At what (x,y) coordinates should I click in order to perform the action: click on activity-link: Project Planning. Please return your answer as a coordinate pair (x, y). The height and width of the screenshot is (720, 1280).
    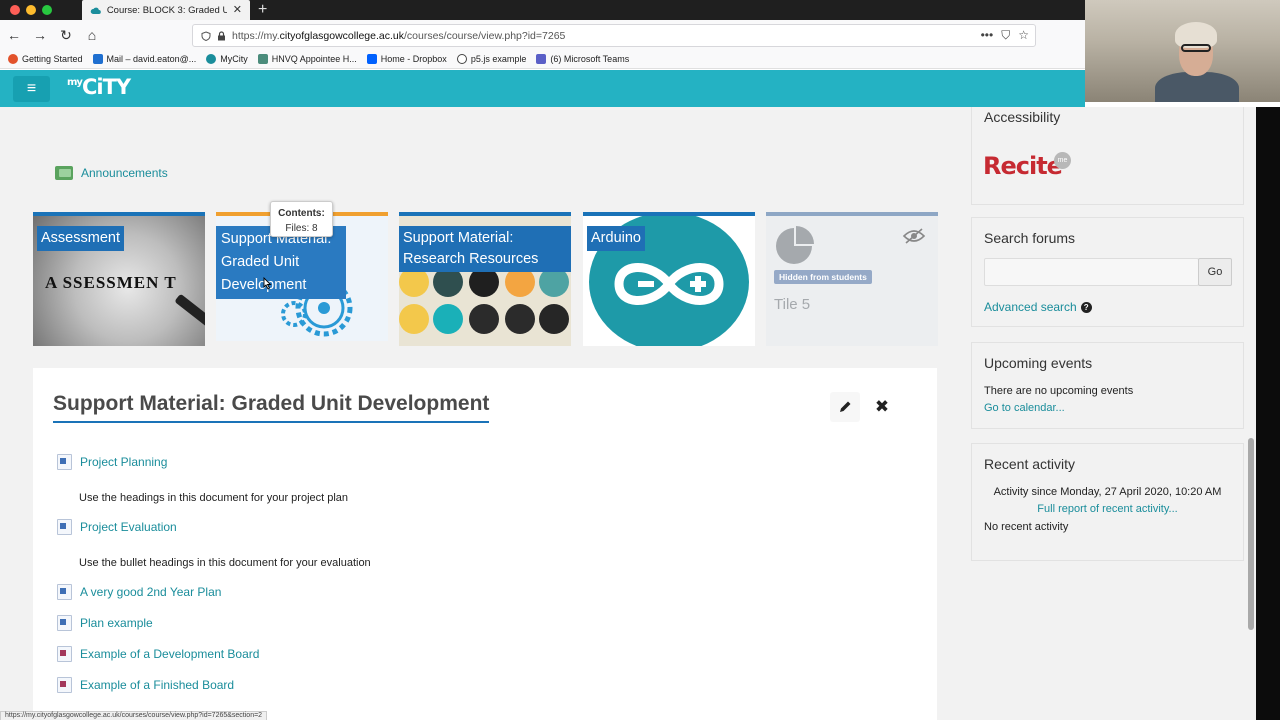
    Looking at the image, I should click on (123, 462).